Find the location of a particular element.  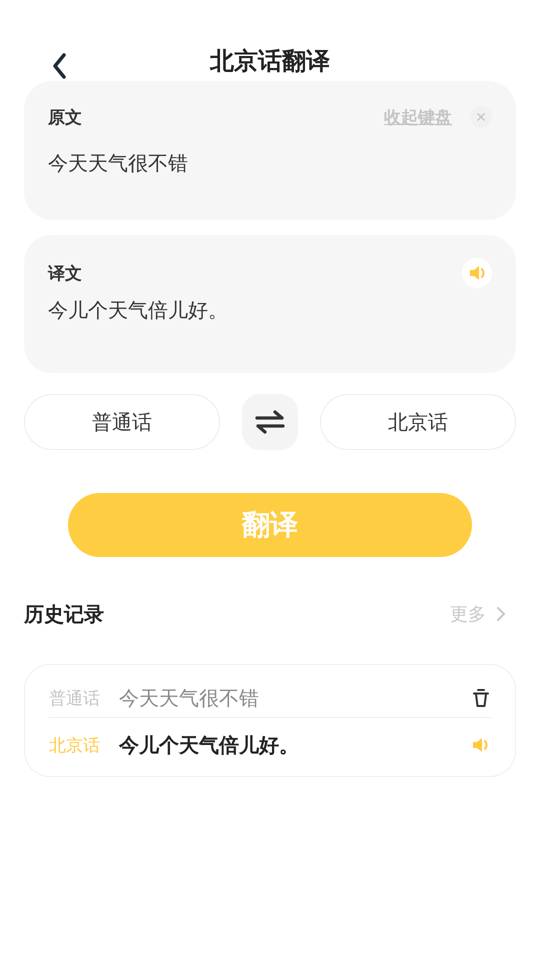

source-input-field: 今天天气很不错 is located at coordinates (270, 163).